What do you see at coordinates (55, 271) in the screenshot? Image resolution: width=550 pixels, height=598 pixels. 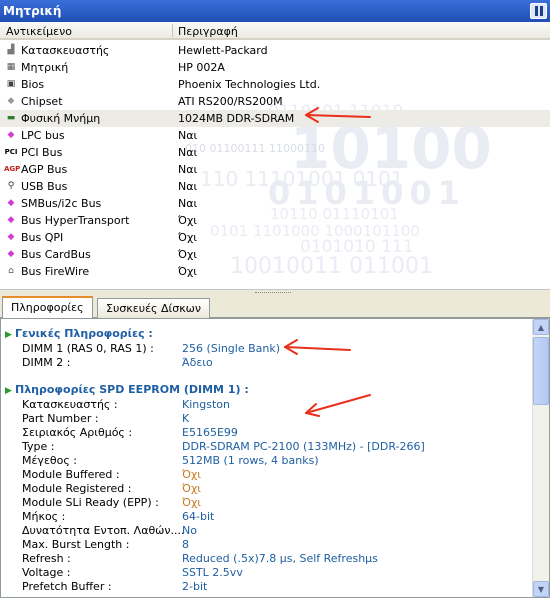 I see `row-item-name: Bus FireWire` at bounding box center [55, 271].